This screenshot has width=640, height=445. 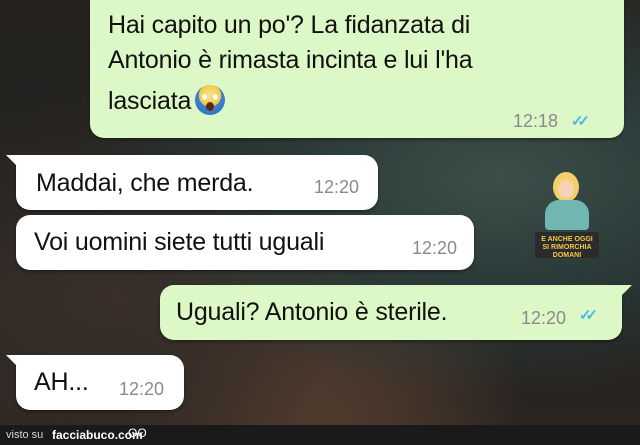 I want to click on message-bubble-incoming: Voi uomini siete tutti uguali 12:20, so click(x=245, y=242).